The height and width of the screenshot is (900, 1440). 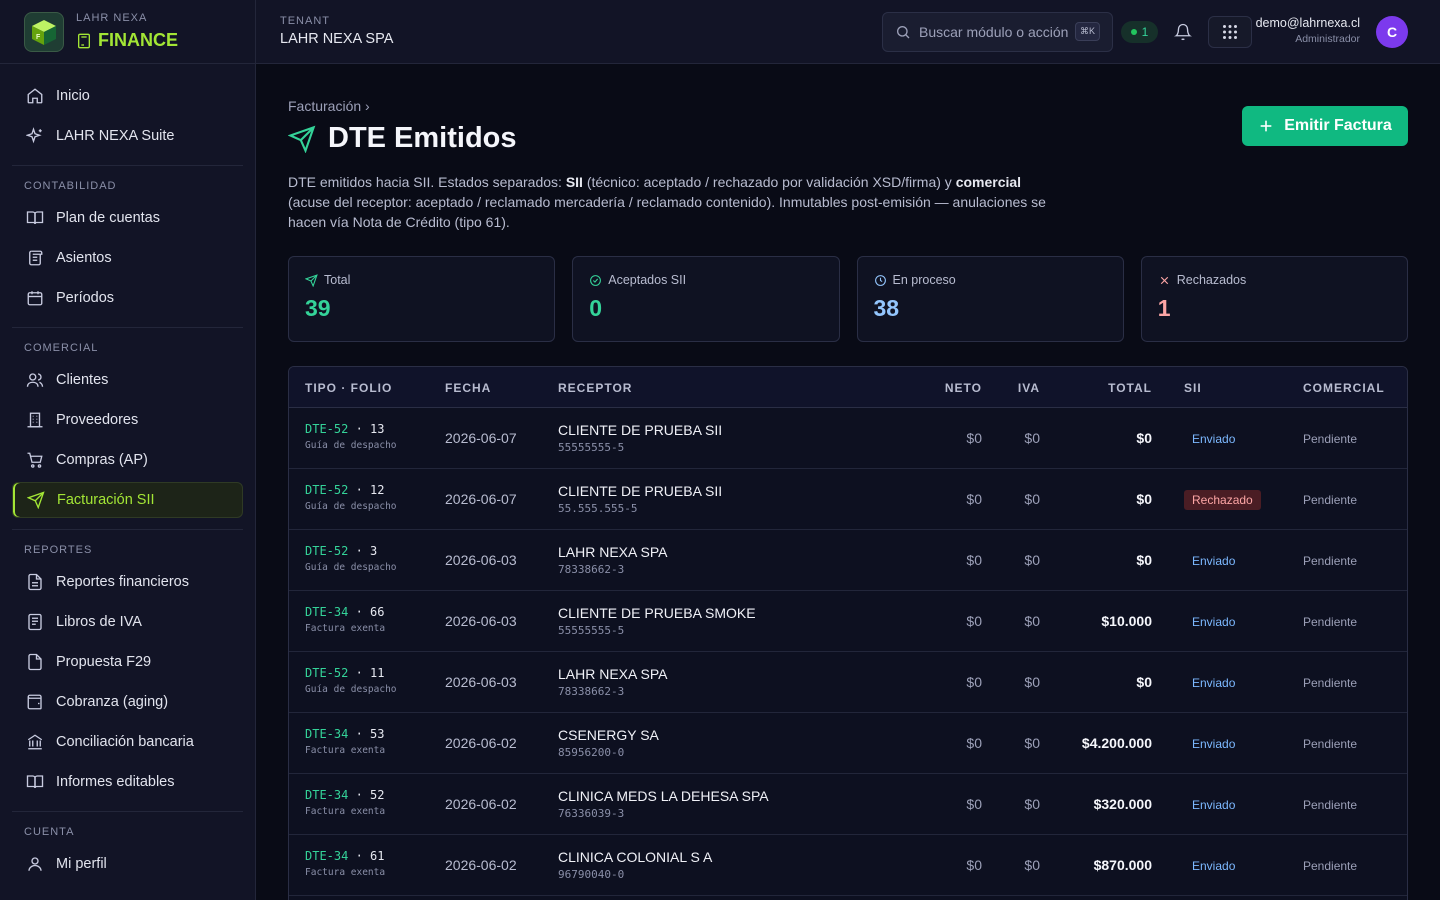 I want to click on sidebar-item-cobranza: Cobranza (aging), so click(x=127, y=702).